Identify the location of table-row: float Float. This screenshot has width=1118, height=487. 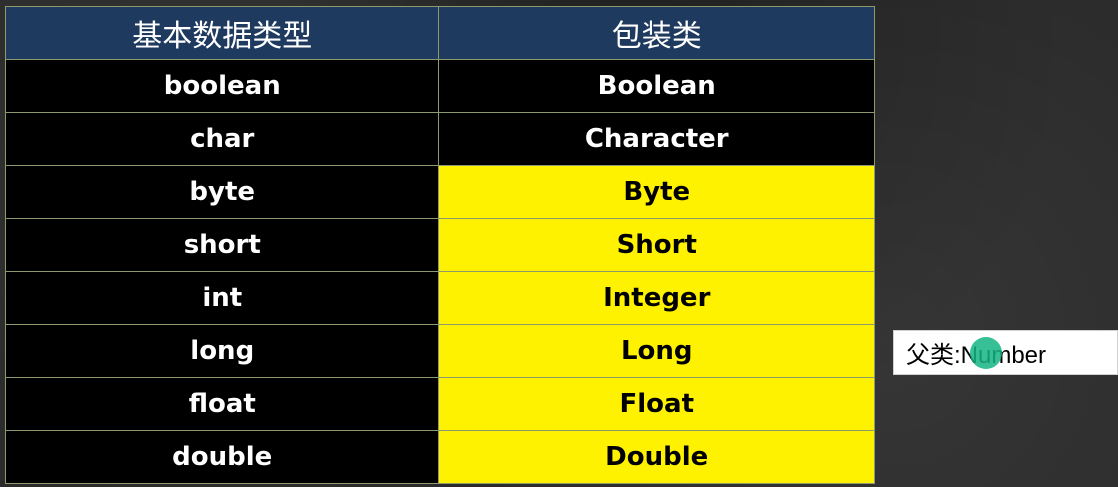
(439, 404).